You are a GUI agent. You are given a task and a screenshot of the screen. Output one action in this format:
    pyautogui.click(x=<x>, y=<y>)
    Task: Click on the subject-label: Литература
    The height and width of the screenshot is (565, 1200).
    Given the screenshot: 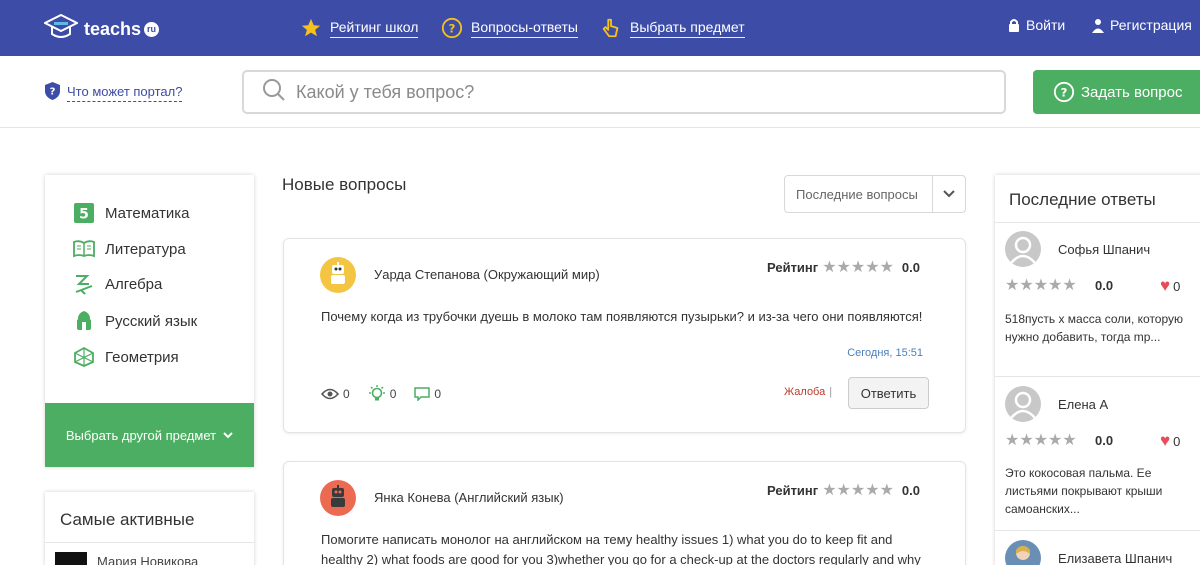 What is the action you would take?
    pyautogui.click(x=145, y=249)
    